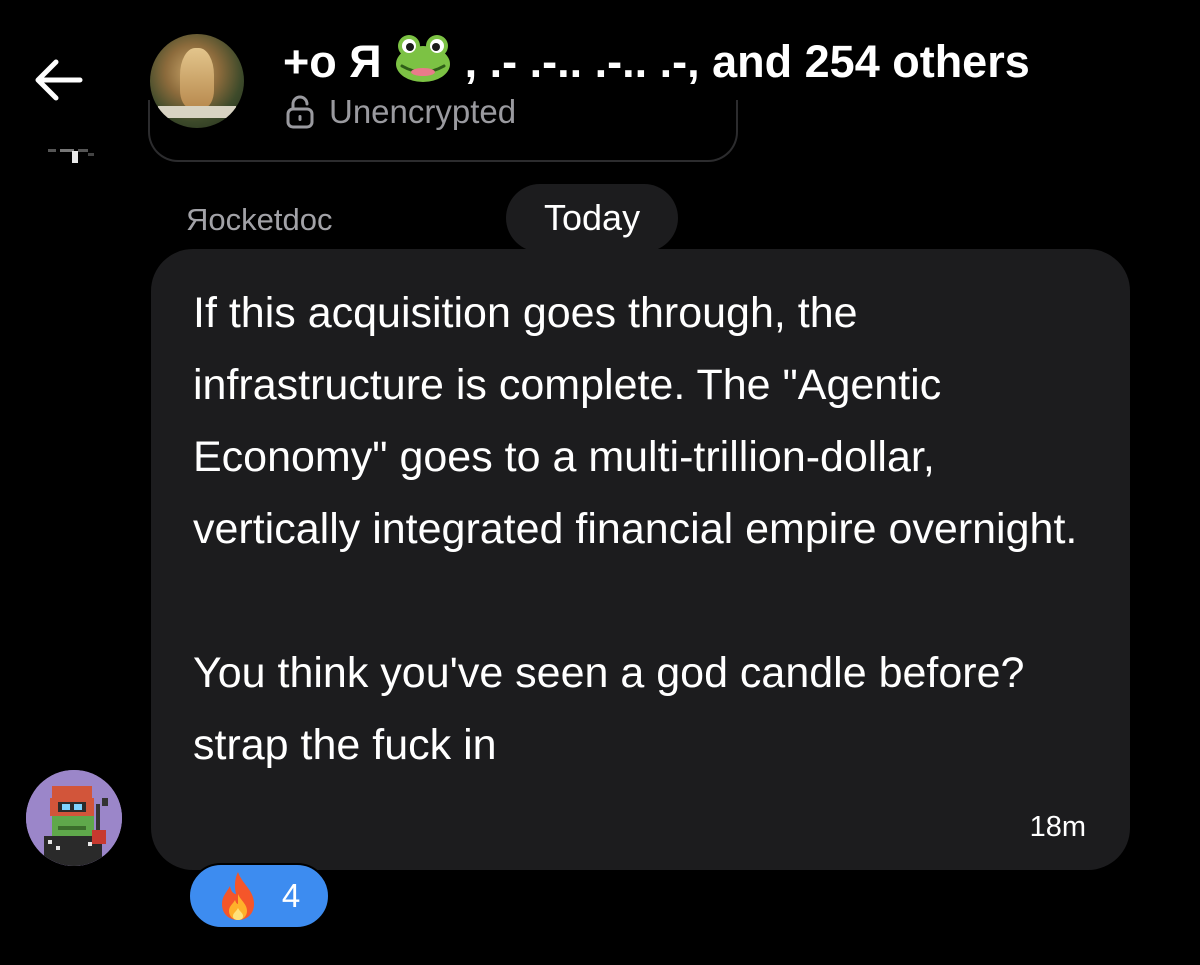  Describe the element at coordinates (592, 218) in the screenshot. I see `date-separator: Today` at that location.